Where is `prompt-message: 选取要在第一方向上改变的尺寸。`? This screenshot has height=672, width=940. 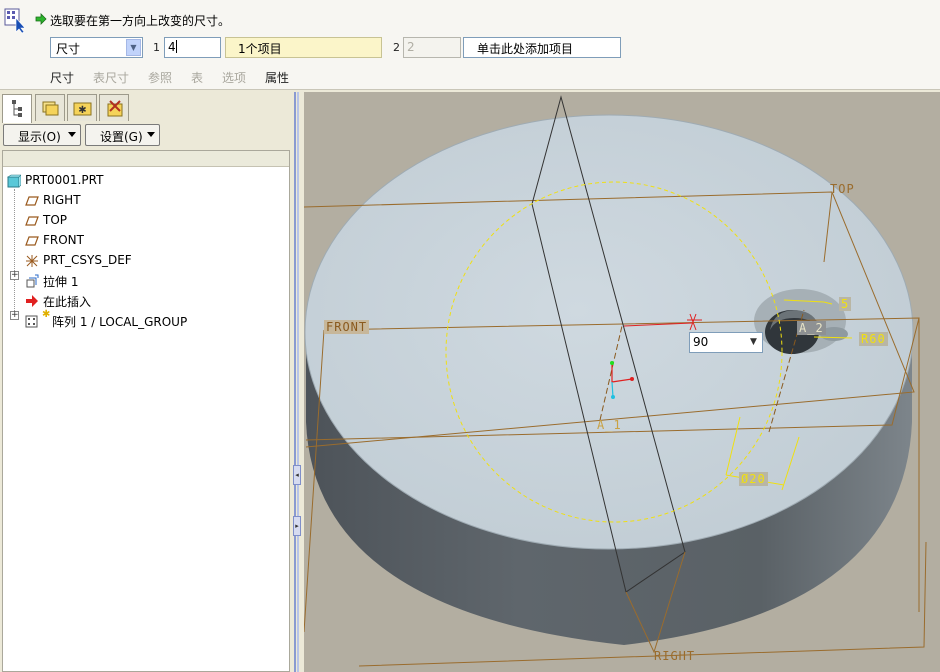 prompt-message: 选取要在第一方向上改变的尺寸。 is located at coordinates (140, 21).